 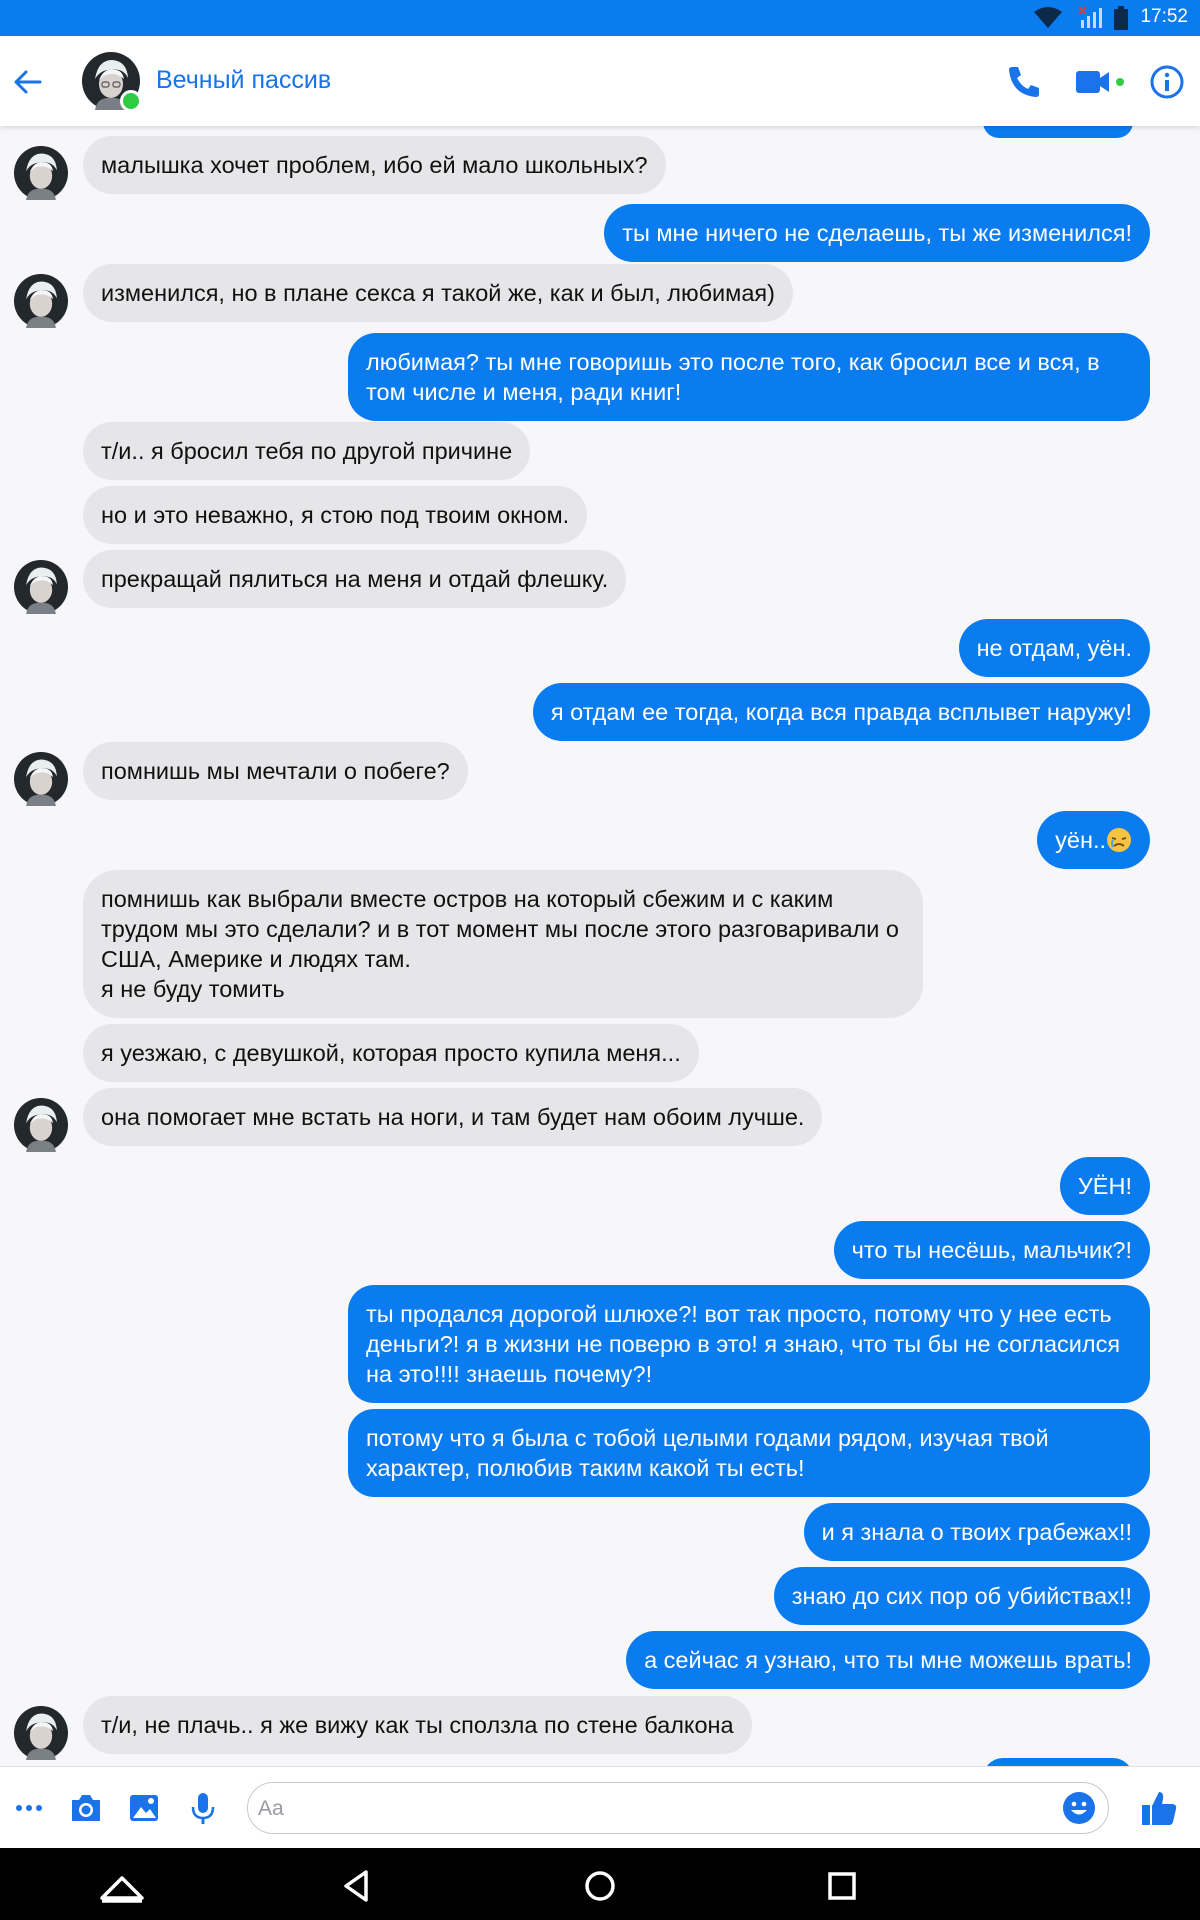 What do you see at coordinates (1090, 17) in the screenshot?
I see `no-signal-icon` at bounding box center [1090, 17].